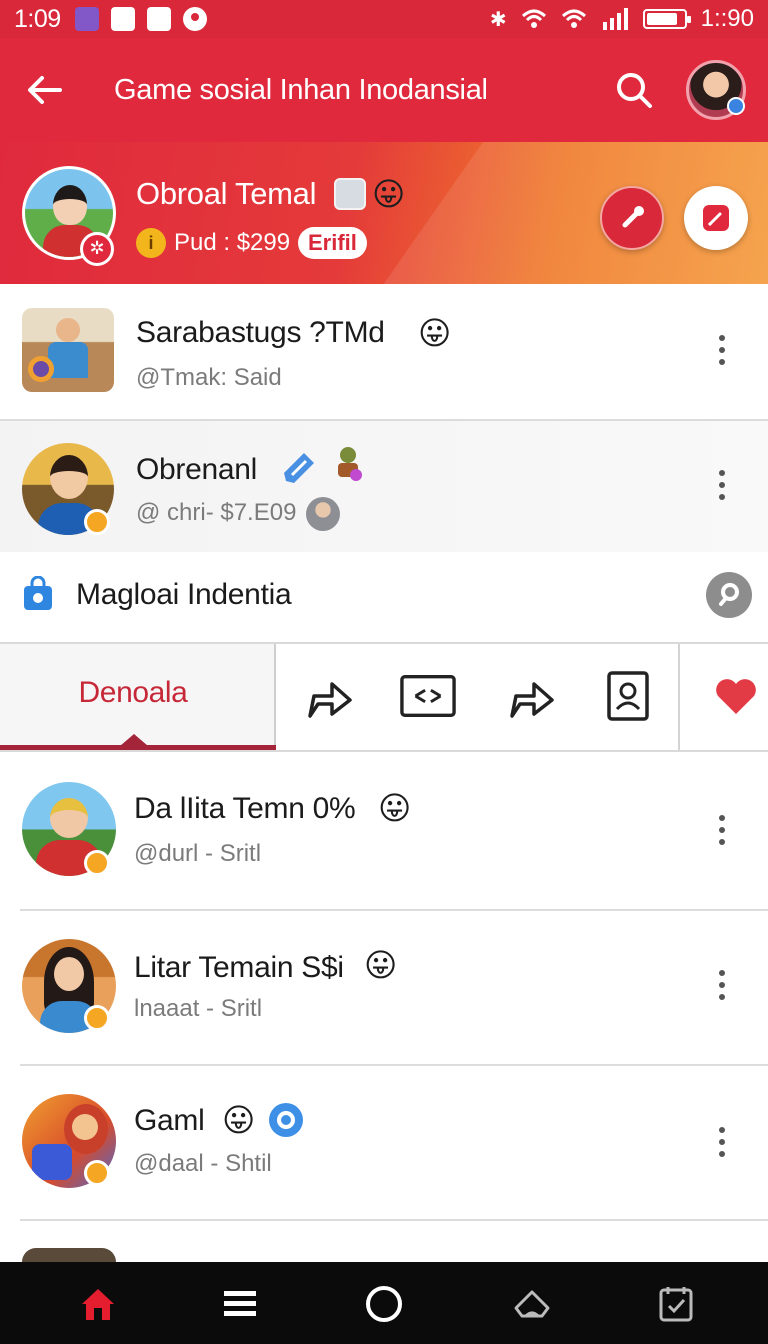 The image size is (768, 1344). I want to click on contact-name: Sarabastugs ?TMd, so click(260, 332).